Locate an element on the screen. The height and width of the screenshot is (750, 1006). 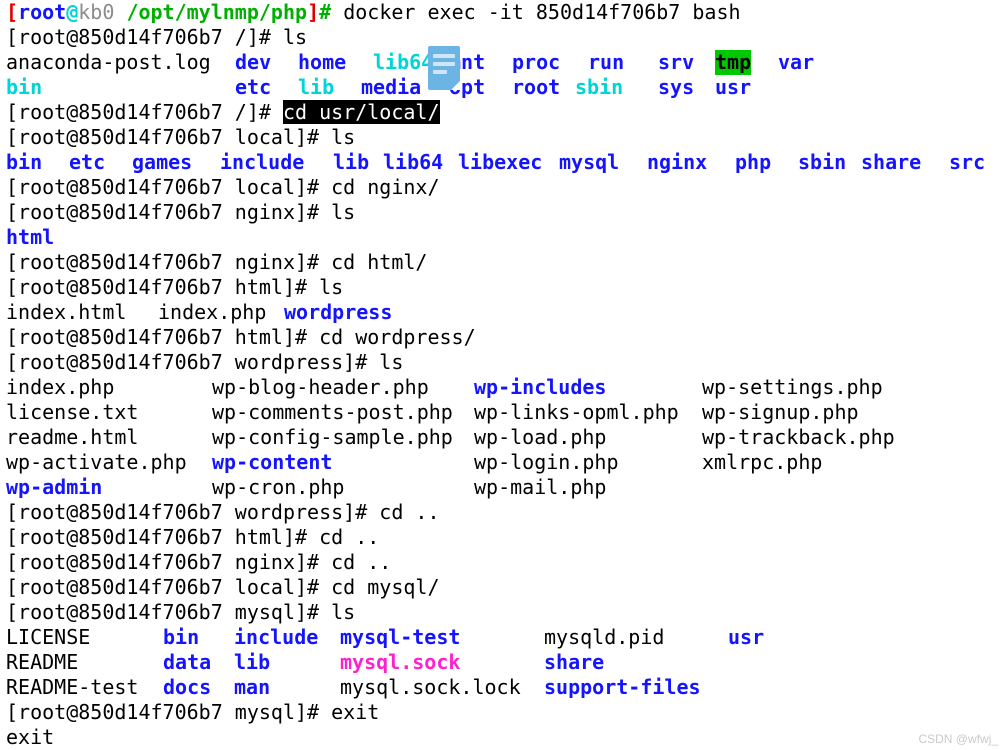
ls-entry: include is located at coordinates (262, 162).